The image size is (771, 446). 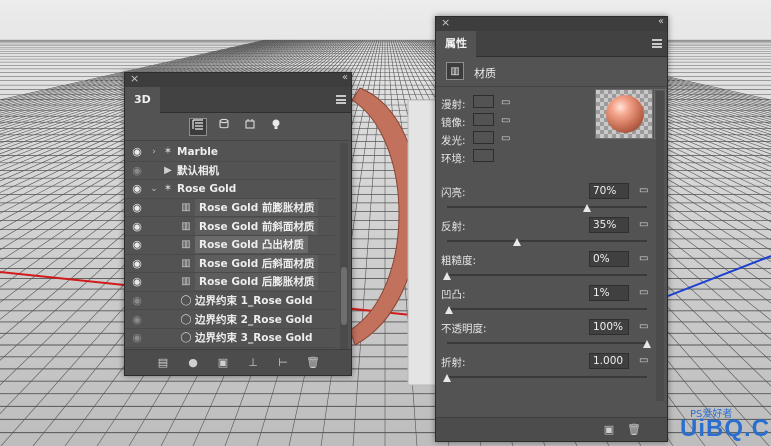 I want to click on tab-3d: 3D, so click(x=142, y=100).